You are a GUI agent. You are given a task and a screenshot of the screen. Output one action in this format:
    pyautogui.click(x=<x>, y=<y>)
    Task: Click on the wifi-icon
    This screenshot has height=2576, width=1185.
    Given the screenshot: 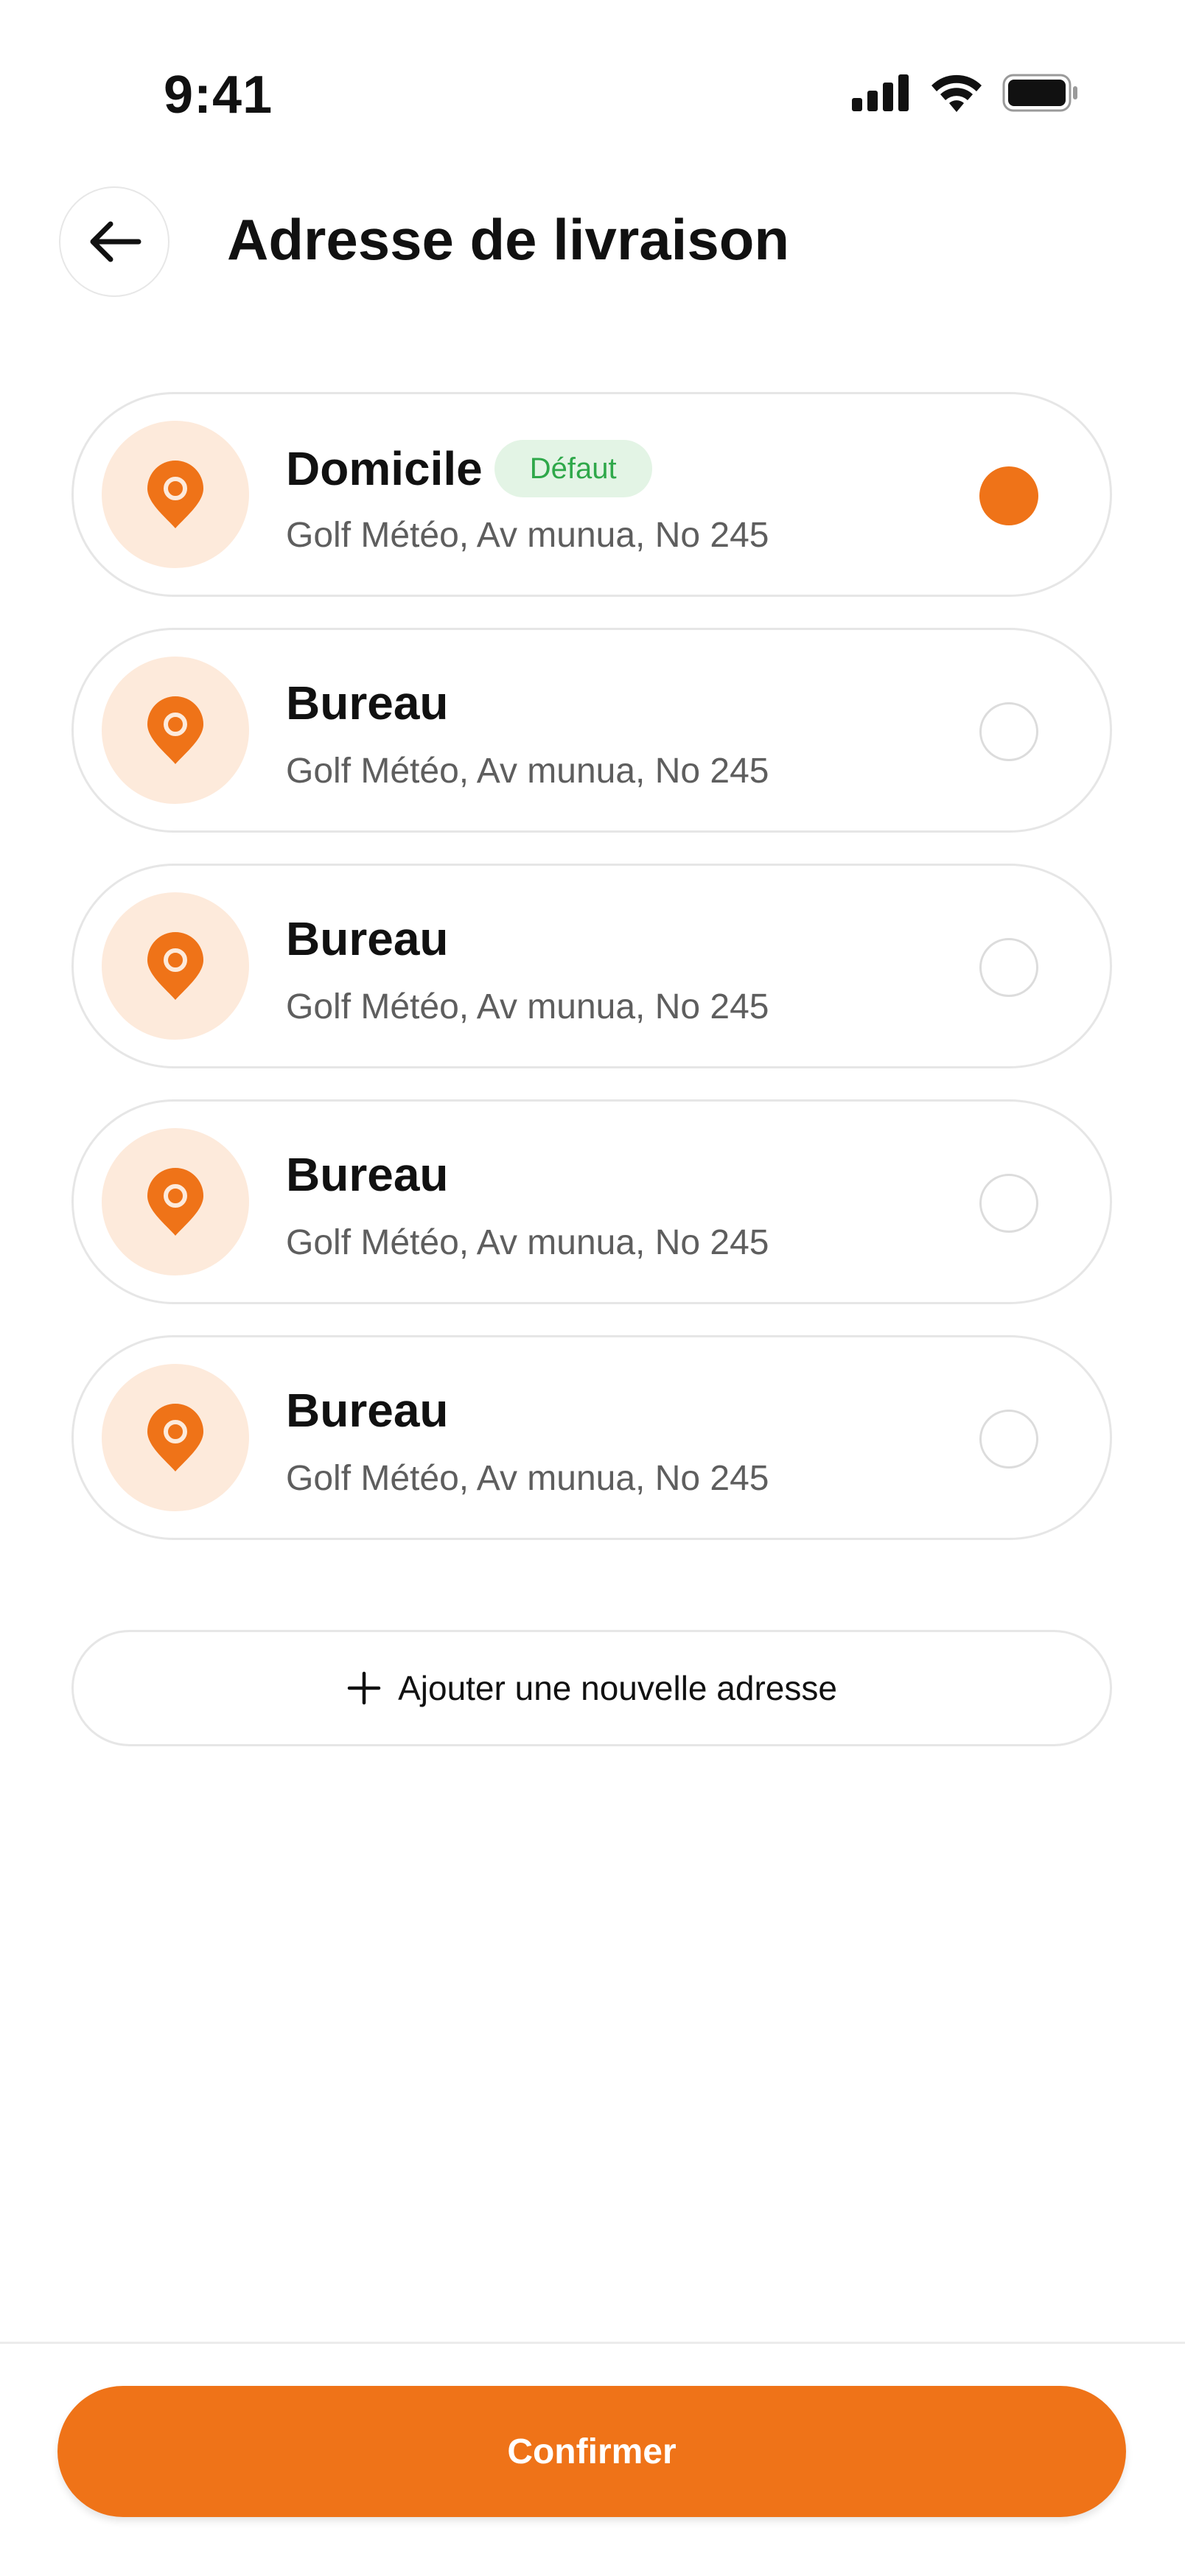 What is the action you would take?
    pyautogui.click(x=956, y=93)
    